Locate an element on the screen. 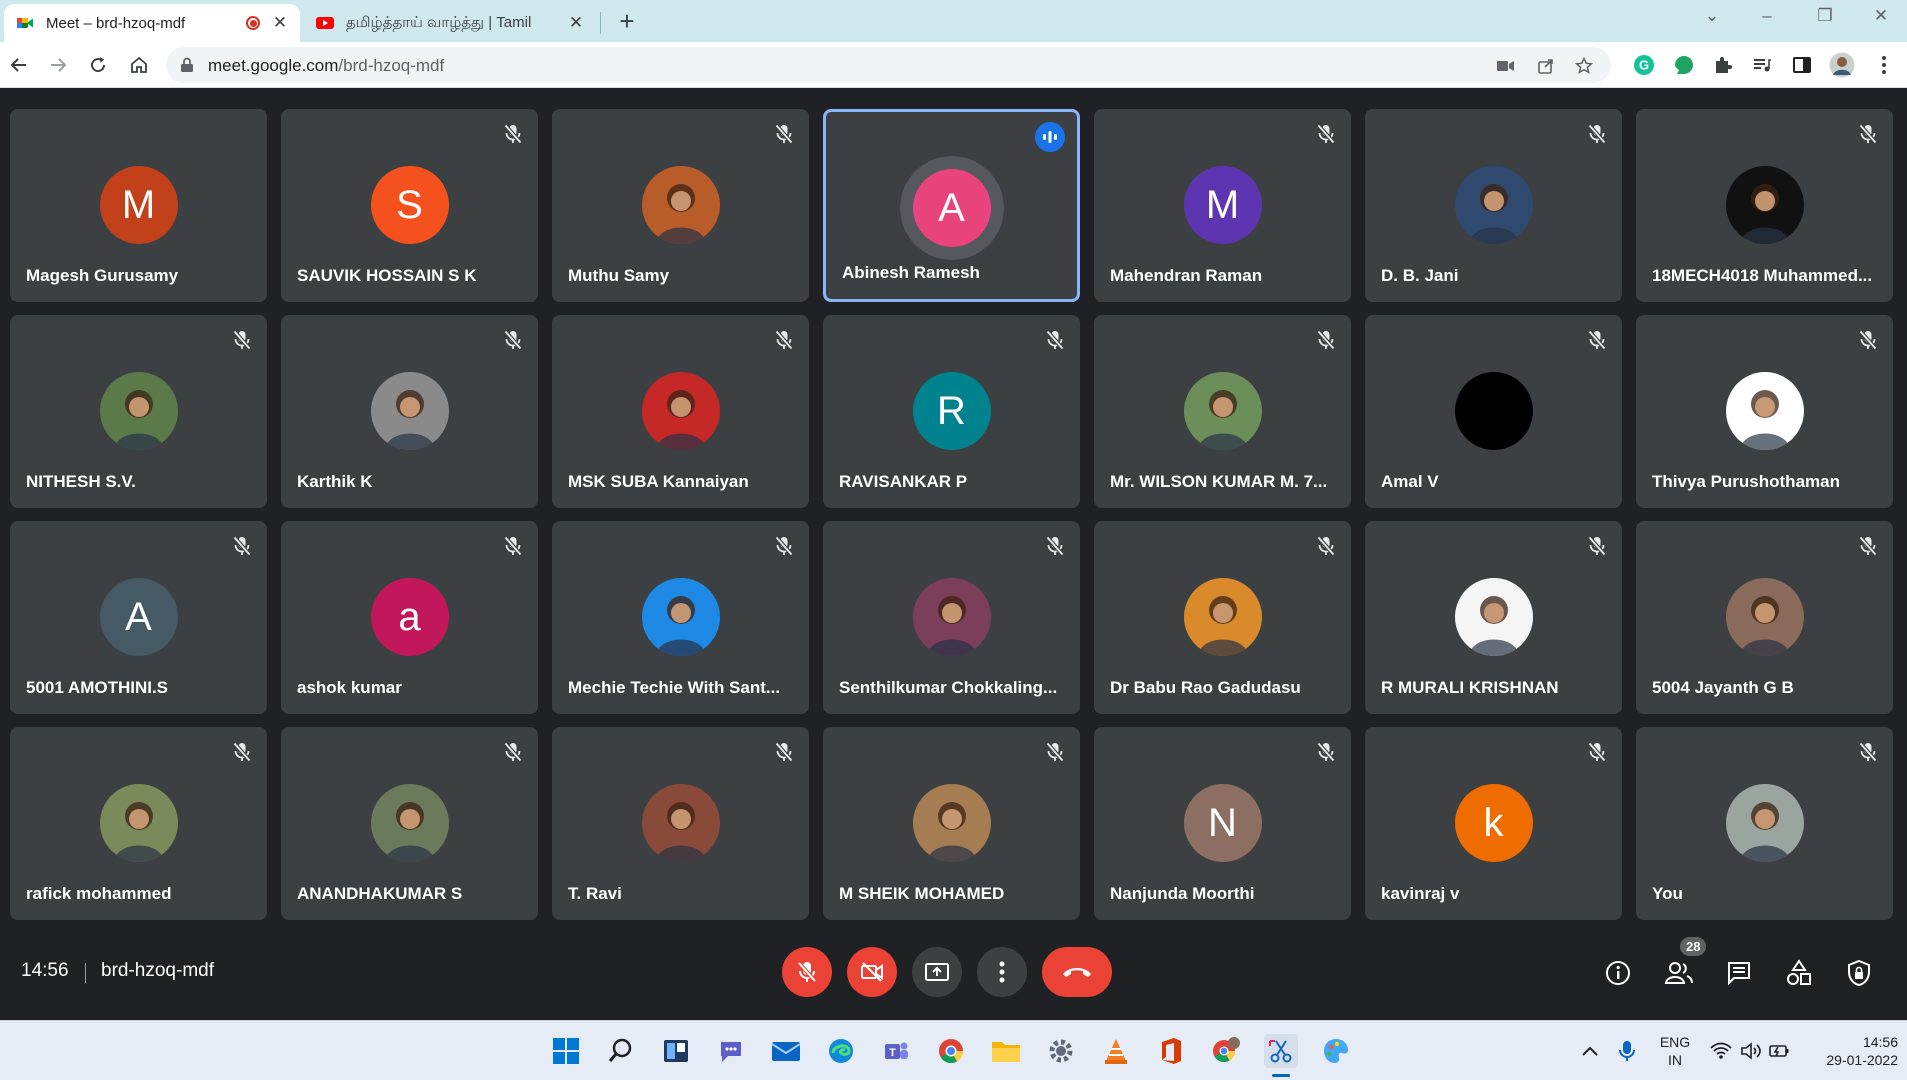 The width and height of the screenshot is (1907, 1080). participant-tile: R RAVISANKAR P is located at coordinates (951, 411).